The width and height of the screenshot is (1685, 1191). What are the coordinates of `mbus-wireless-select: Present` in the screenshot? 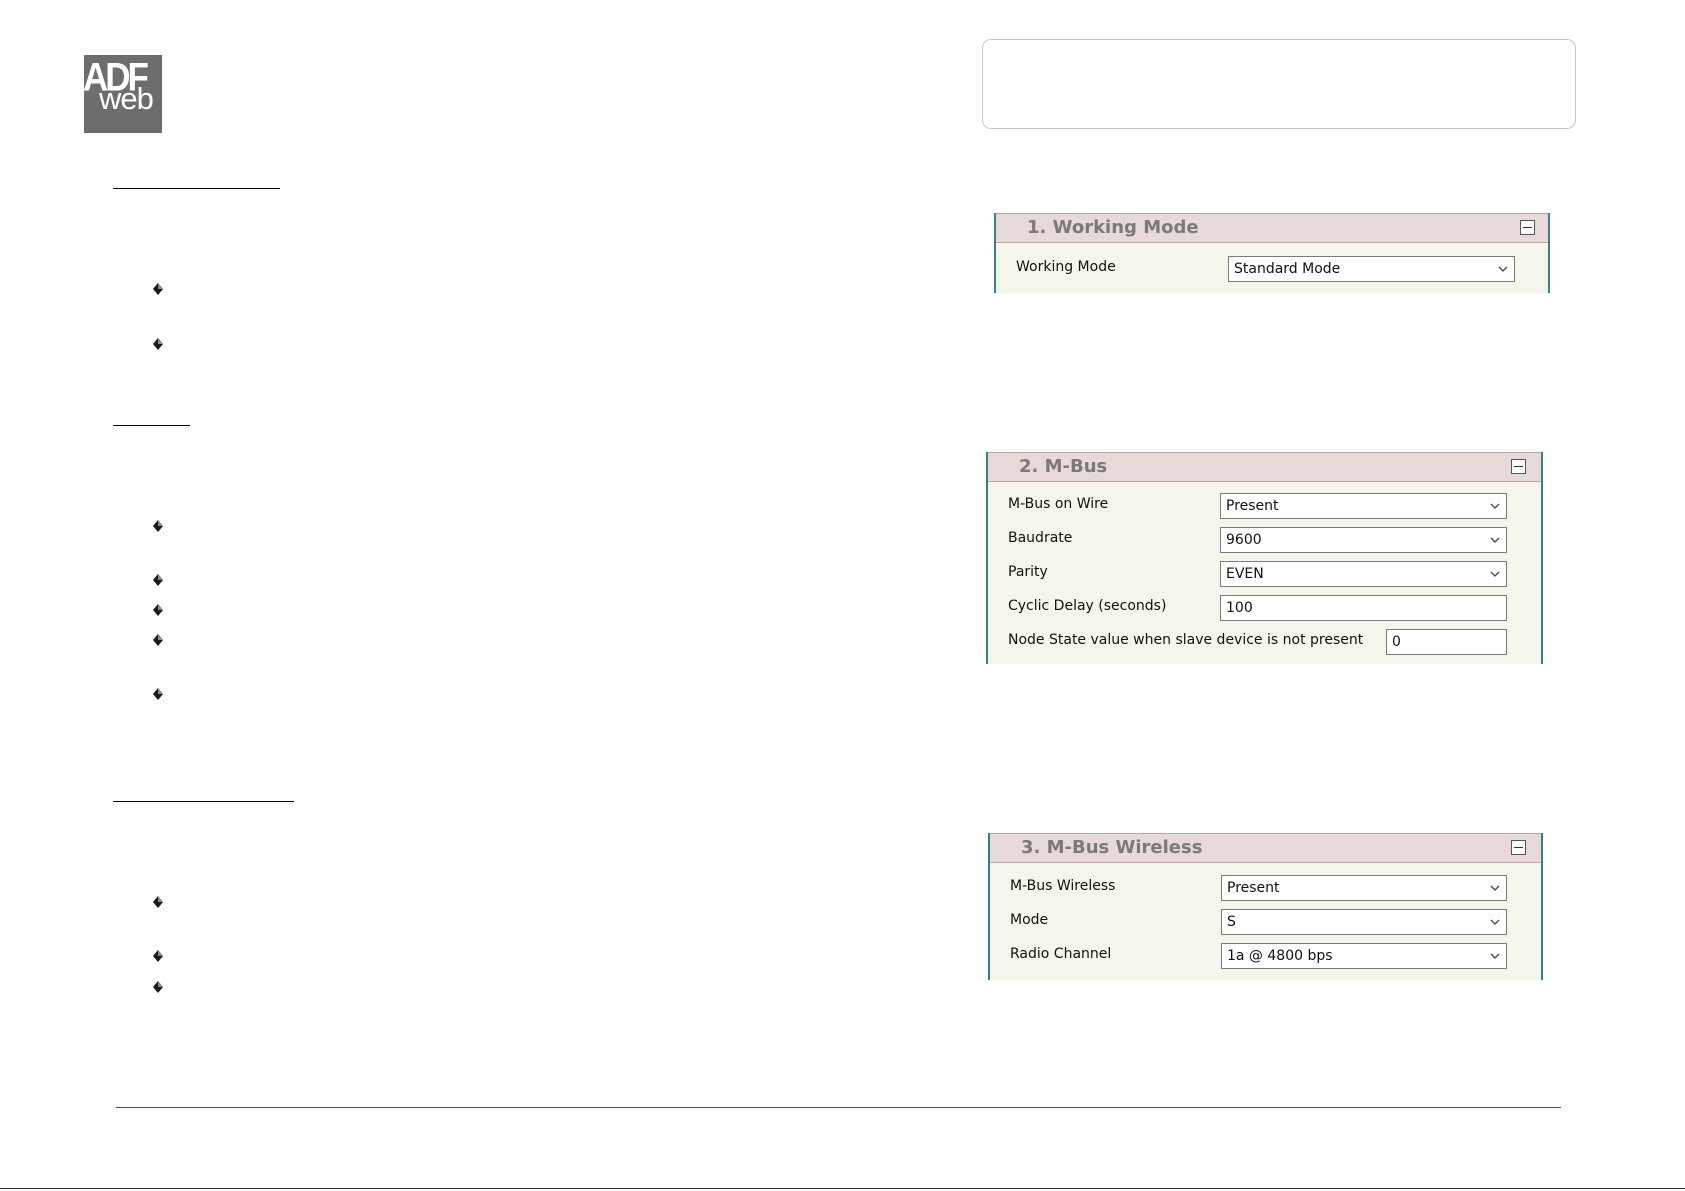 It's located at (1364, 888).